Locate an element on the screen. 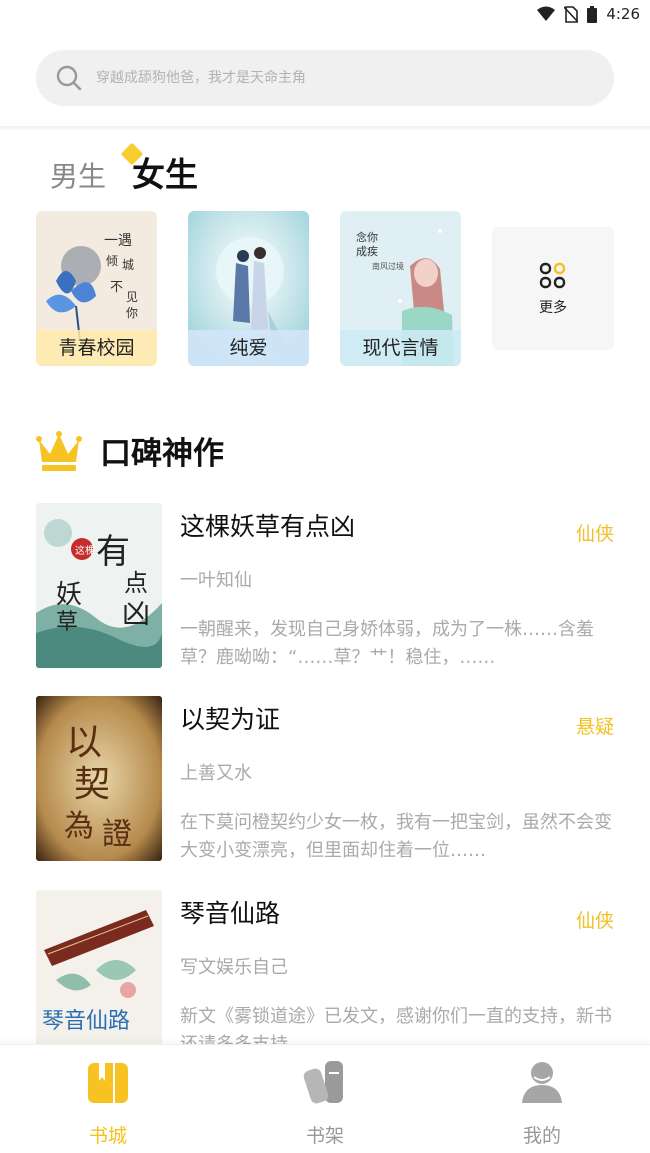 The width and height of the screenshot is (650, 1153). svg-text: 一遇 is located at coordinates (118, 241).